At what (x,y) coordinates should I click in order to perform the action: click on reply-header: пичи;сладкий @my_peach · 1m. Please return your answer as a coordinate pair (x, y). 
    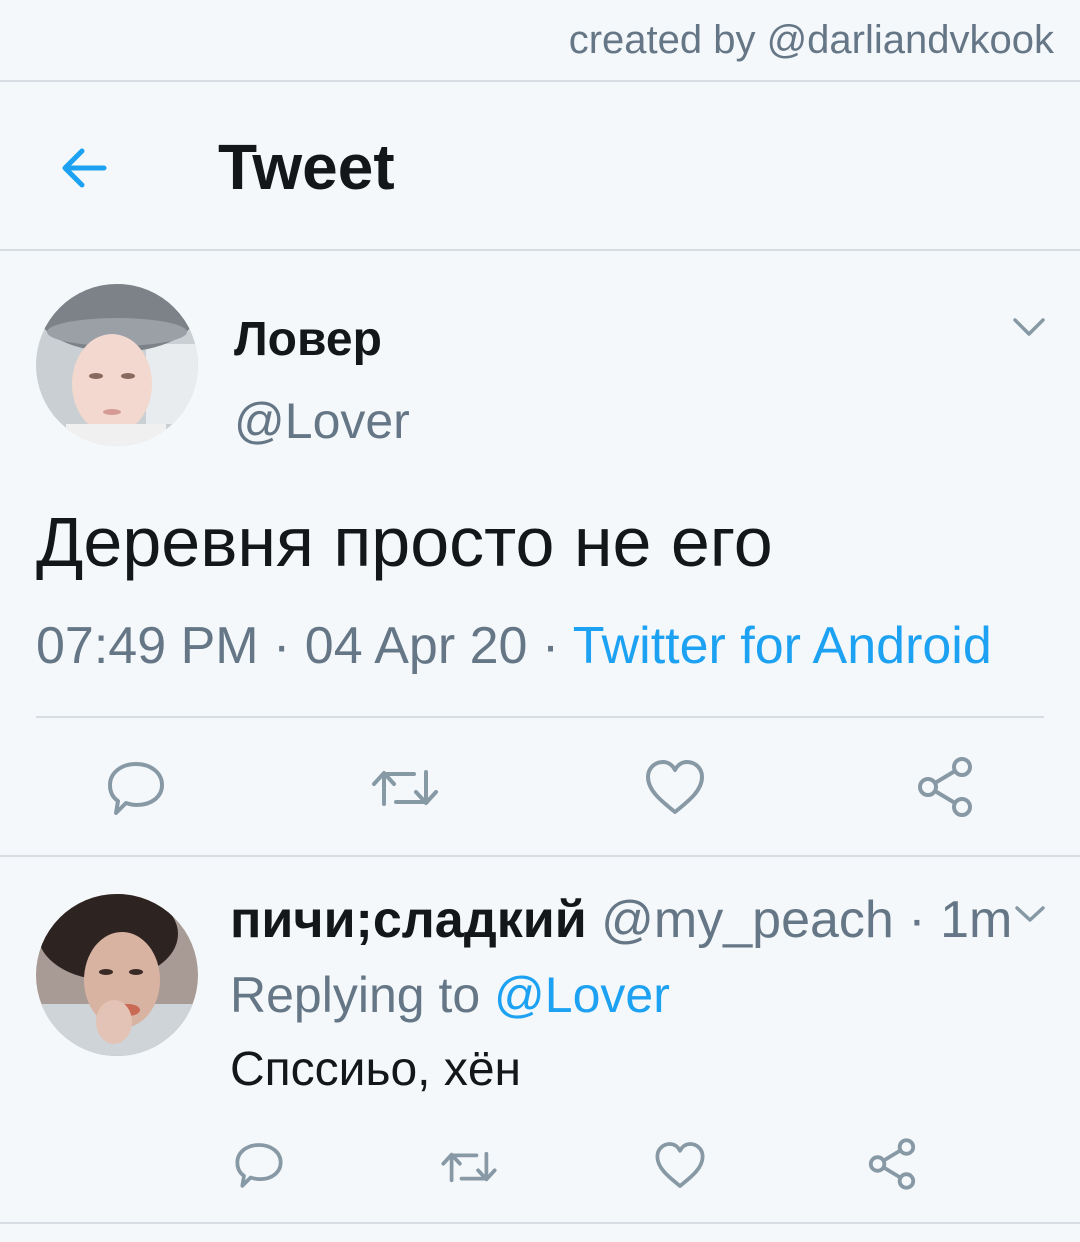
    Looking at the image, I should click on (621, 920).